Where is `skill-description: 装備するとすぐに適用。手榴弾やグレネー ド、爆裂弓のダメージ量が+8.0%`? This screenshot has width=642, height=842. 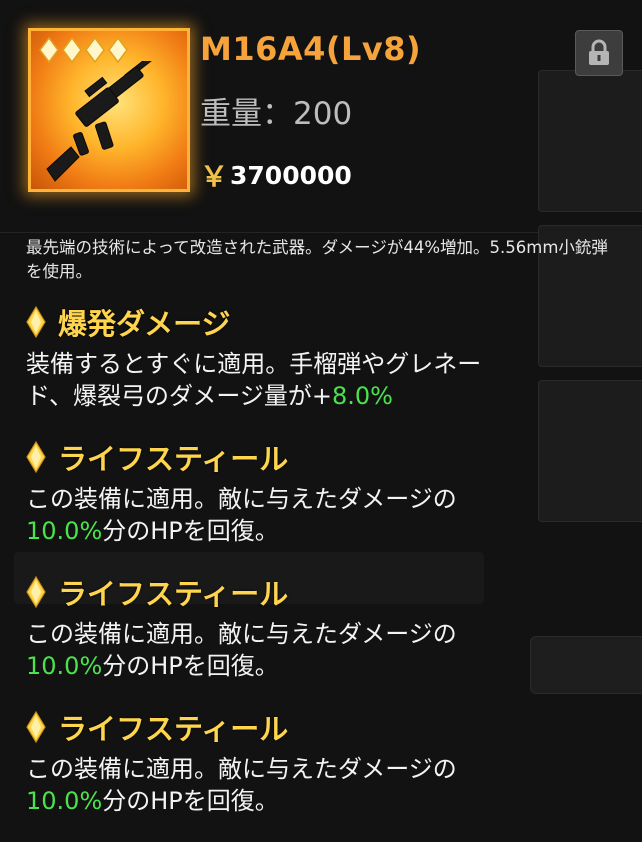
skill-description: 装備するとすぐに適用。手榴弾やグレネー ド、爆裂弓のダメージ量が+8.0% is located at coordinates (326, 380).